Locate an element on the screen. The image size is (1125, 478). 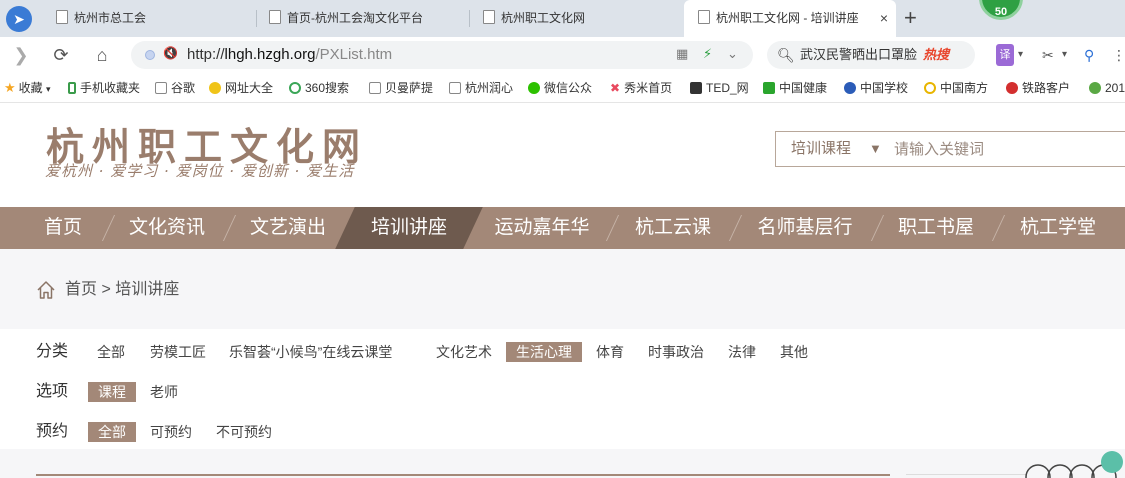
bookmark-railway: 铁路客户 is located at coordinates (1042, 88).